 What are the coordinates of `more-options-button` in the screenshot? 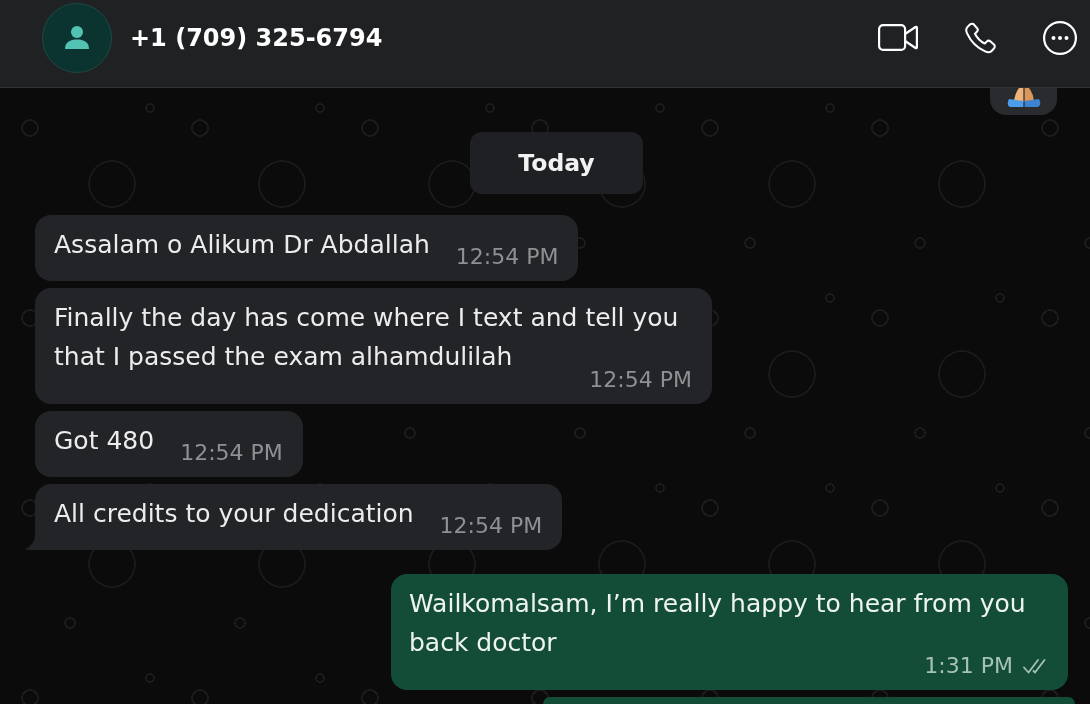 It's located at (1060, 37).